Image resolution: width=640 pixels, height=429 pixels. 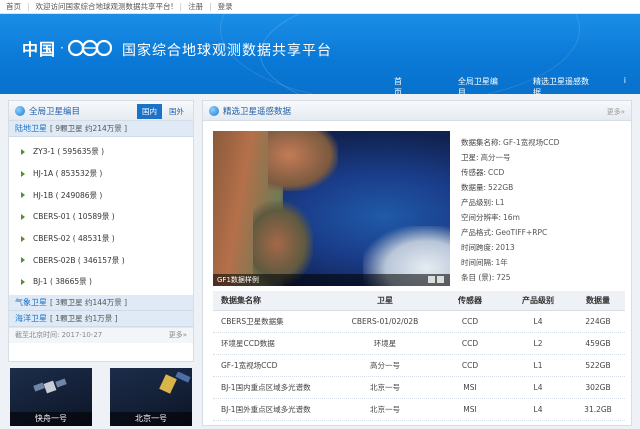 What do you see at coordinates (195, 6) in the screenshot?
I see `register-link: 注册` at bounding box center [195, 6].